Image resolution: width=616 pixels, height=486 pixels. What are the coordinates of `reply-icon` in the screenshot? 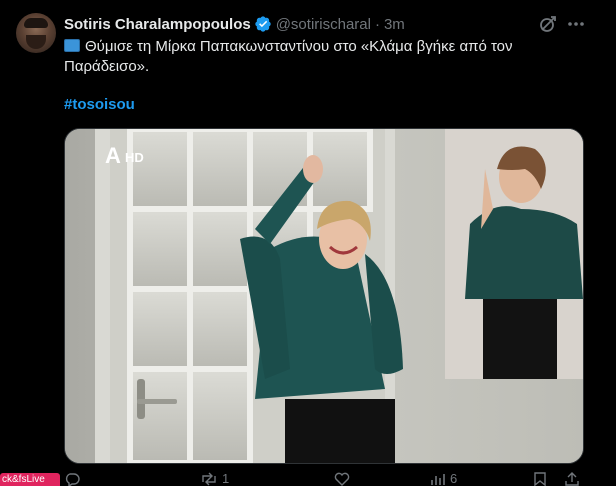 It's located at (72, 479).